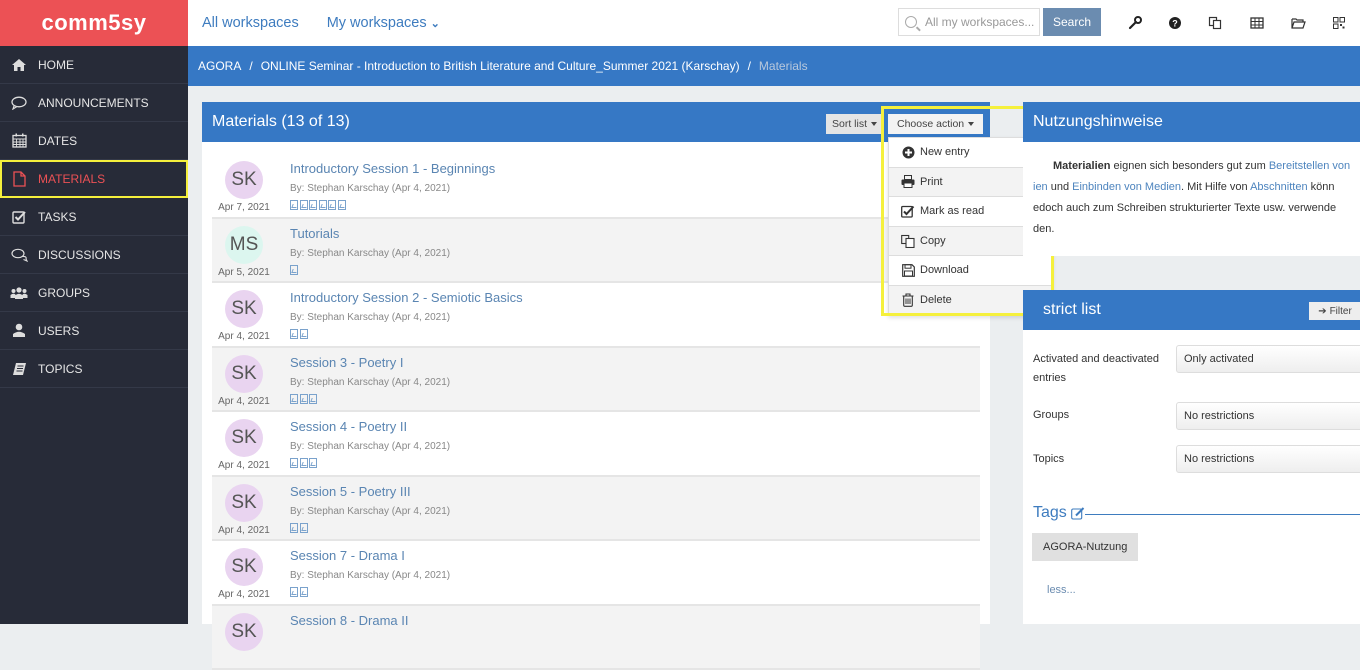 The height and width of the screenshot is (670, 1360). Describe the element at coordinates (349, 620) in the screenshot. I see `material-title-link: Session 8 - Drama II` at that location.